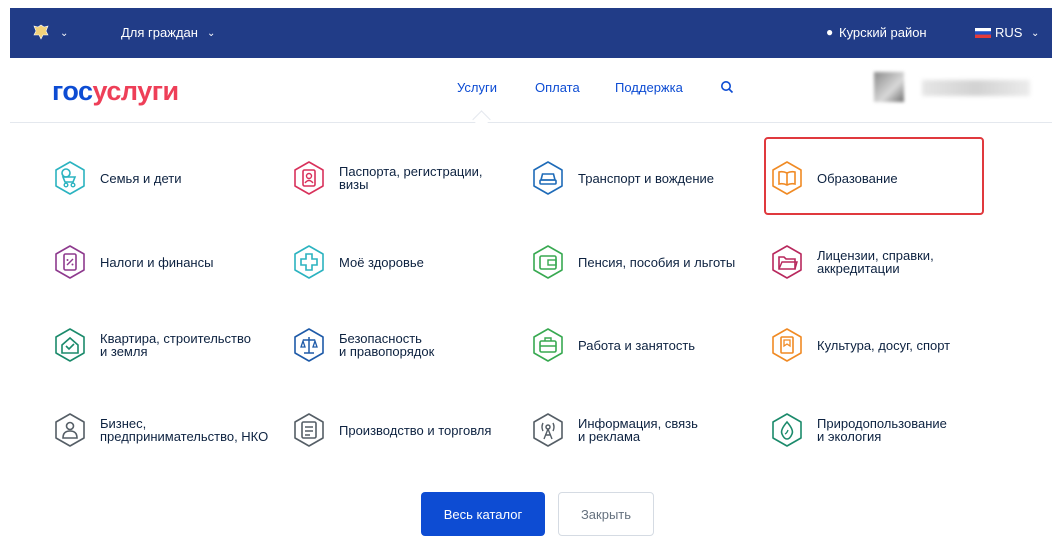 The image size is (1063, 557). Describe the element at coordinates (531, 33) in the screenshot. I see `top-bar: ⌄ Для граждан ⌄ ● Курский район RUS ⌄` at that location.